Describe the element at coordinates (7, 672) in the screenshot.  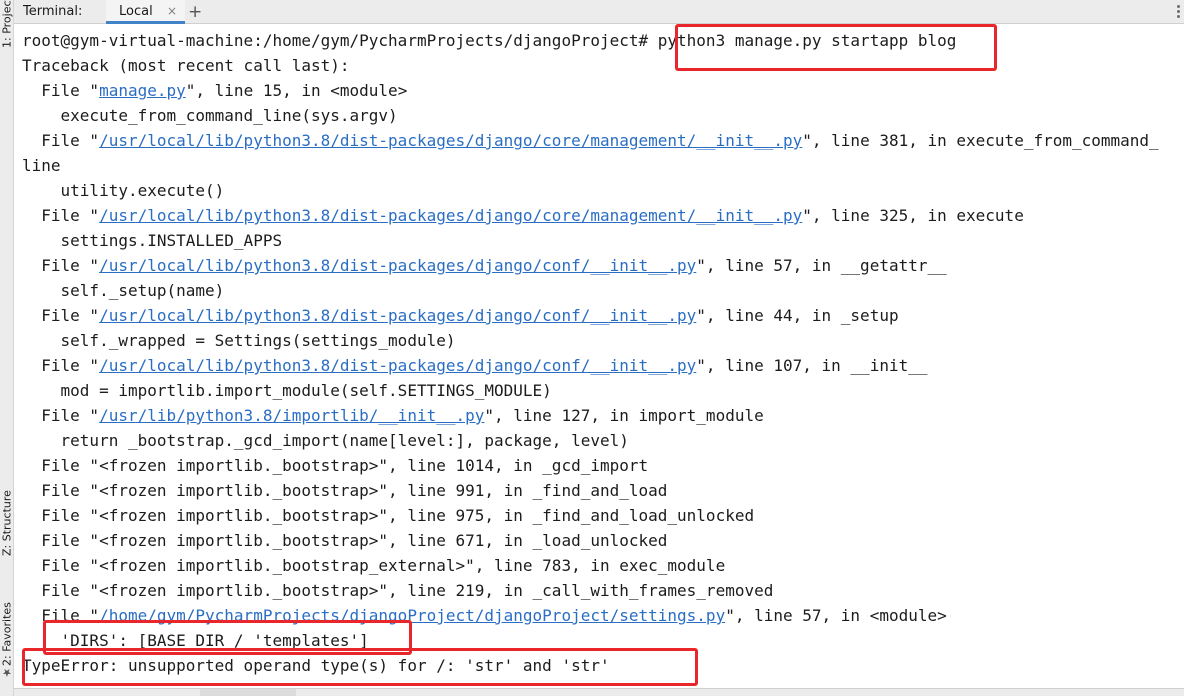
I see `star-icon: ★` at that location.